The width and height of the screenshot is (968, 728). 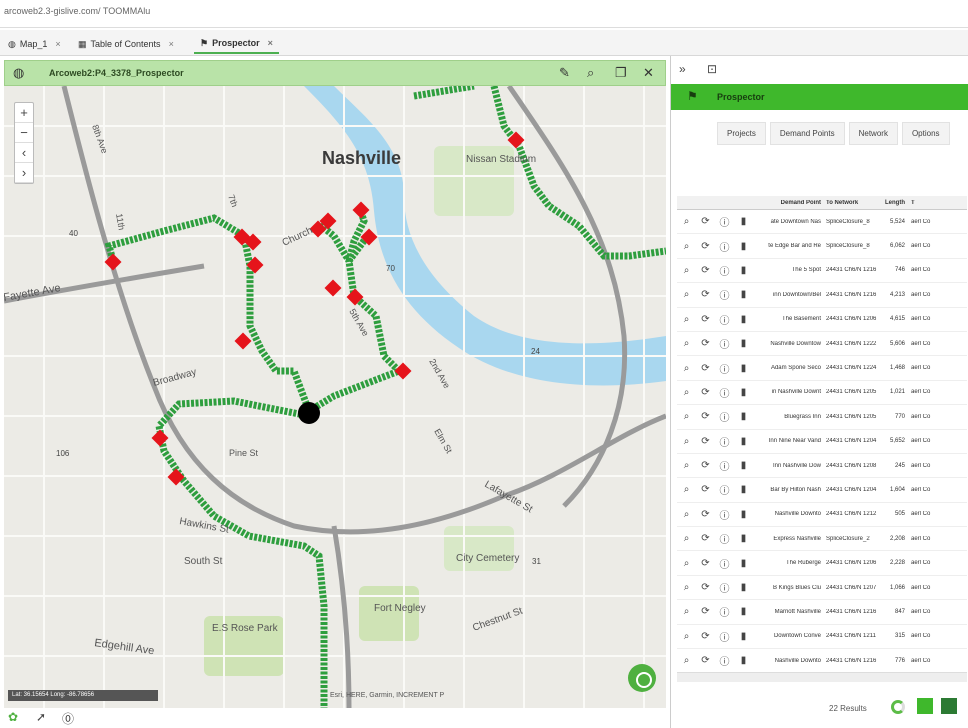 What do you see at coordinates (621, 73) in the screenshot?
I see `window-icon: ❐` at bounding box center [621, 73].